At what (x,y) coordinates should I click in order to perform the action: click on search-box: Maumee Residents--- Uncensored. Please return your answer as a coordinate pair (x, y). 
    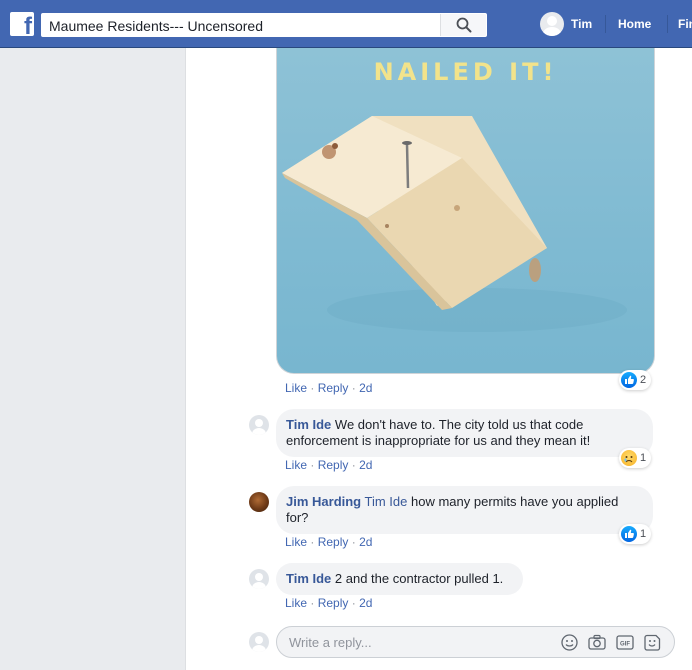
    Looking at the image, I should click on (264, 25).